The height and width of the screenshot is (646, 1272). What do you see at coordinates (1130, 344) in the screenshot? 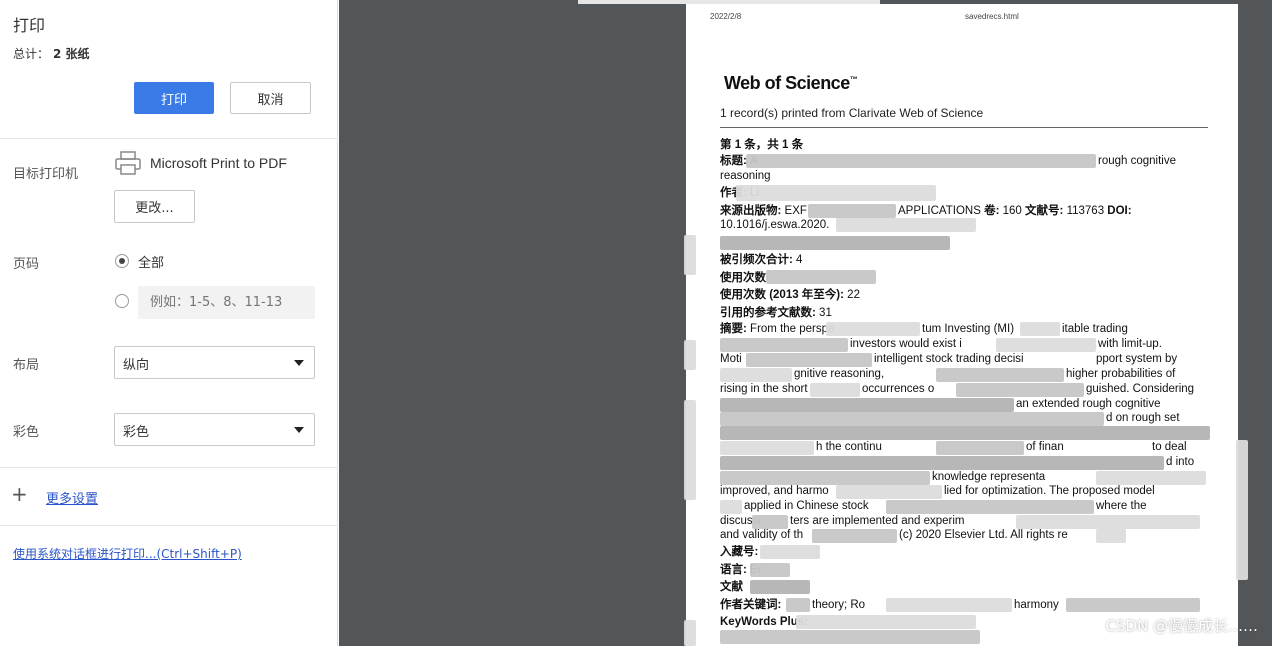
I see `abstract-fragment: with limit-up.` at bounding box center [1130, 344].